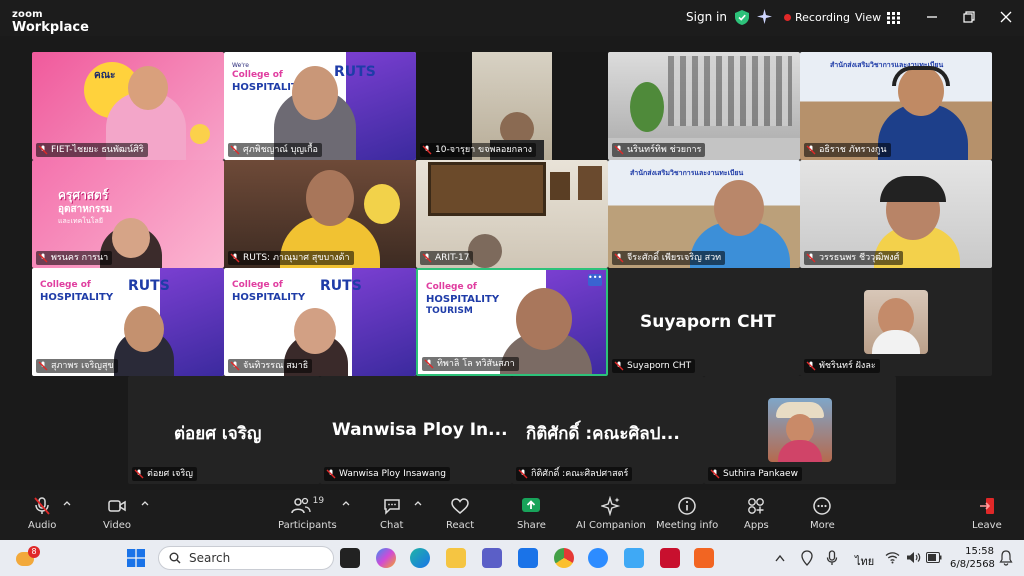  I want to click on participant-tile: ARIT-17, so click(512, 214).